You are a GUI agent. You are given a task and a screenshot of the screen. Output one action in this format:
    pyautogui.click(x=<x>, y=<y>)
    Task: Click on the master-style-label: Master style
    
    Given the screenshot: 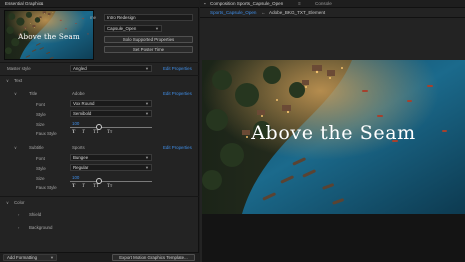 What is the action you would take?
    pyautogui.click(x=19, y=68)
    